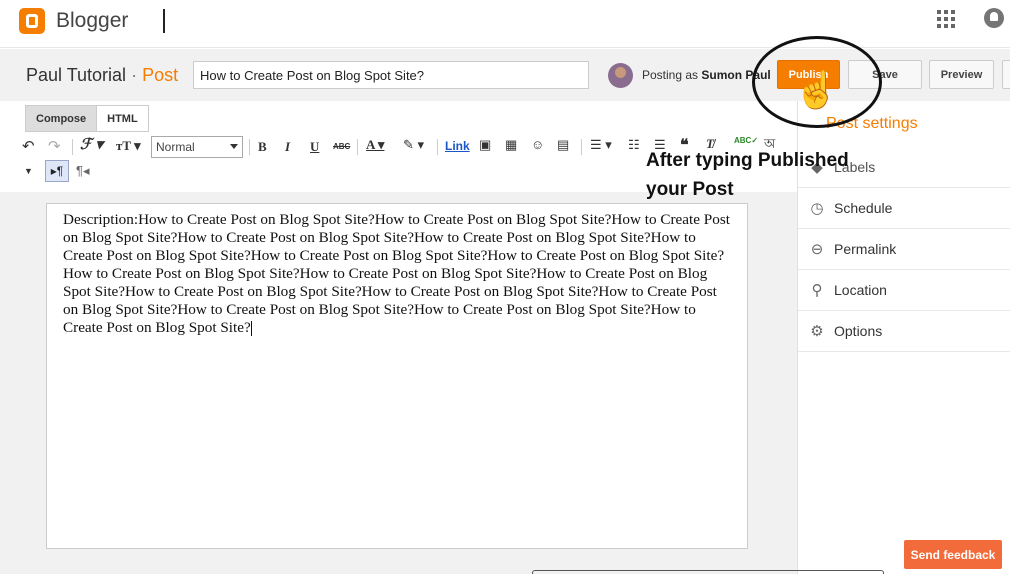 The width and height of the screenshot is (1010, 574). Describe the element at coordinates (314, 146) in the screenshot. I see `underline-icon: U` at that location.